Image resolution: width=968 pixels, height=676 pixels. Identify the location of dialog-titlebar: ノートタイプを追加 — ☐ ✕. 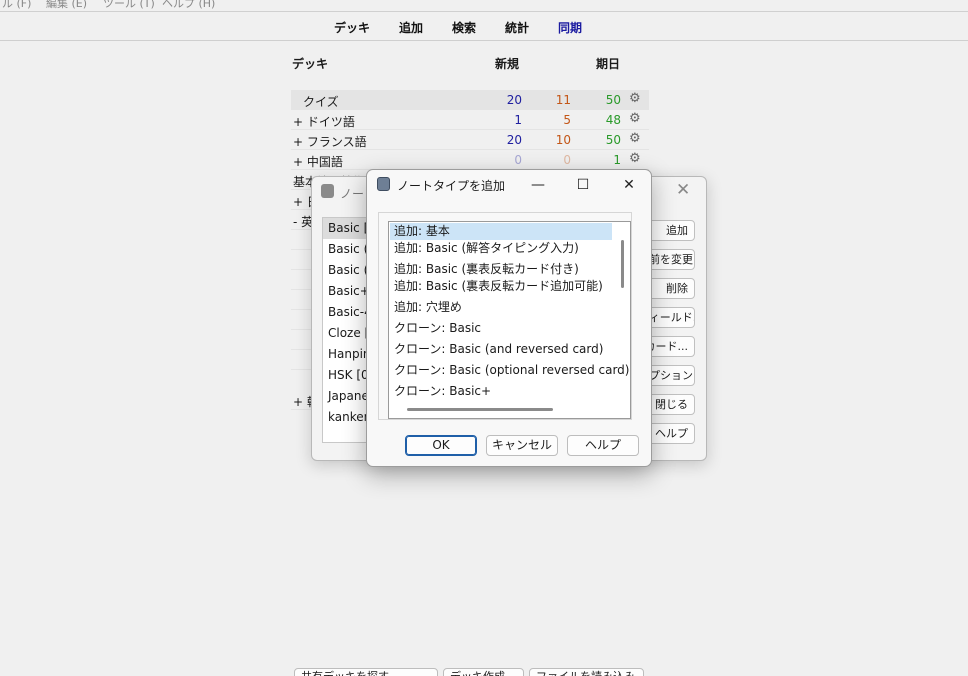
(509, 185).